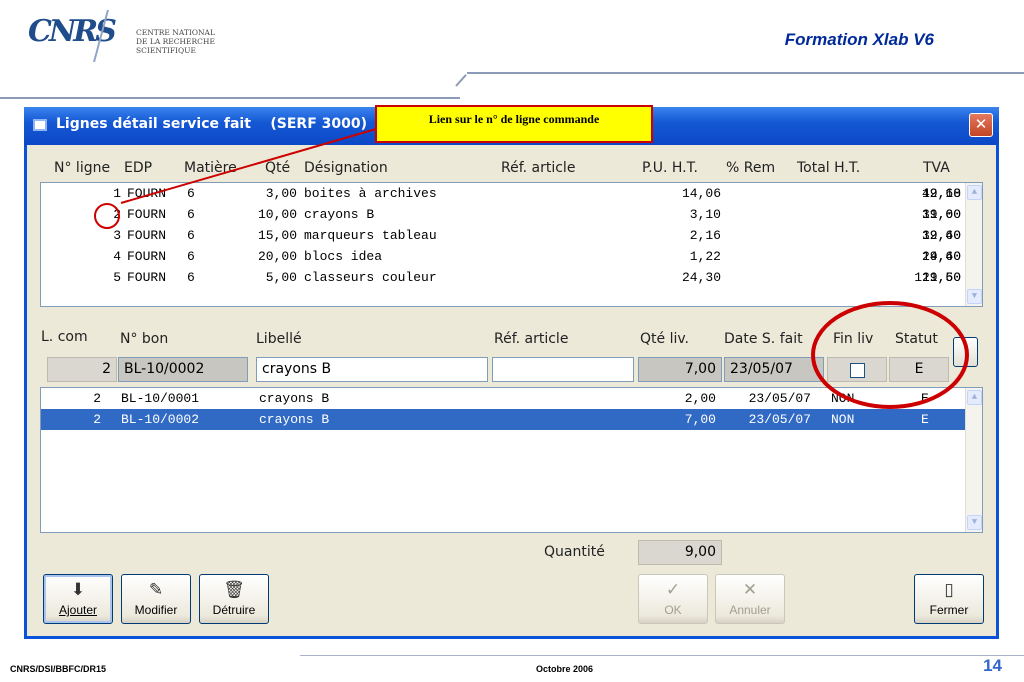 The image size is (1024, 682). I want to click on col-header-ref-article: Réf. article, so click(538, 168).